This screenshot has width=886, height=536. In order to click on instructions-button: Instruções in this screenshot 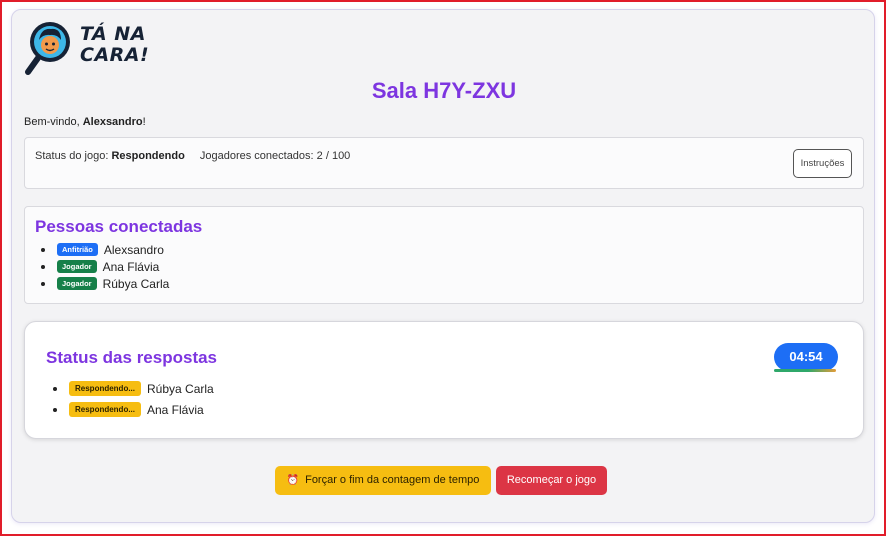, I will do `click(822, 163)`.